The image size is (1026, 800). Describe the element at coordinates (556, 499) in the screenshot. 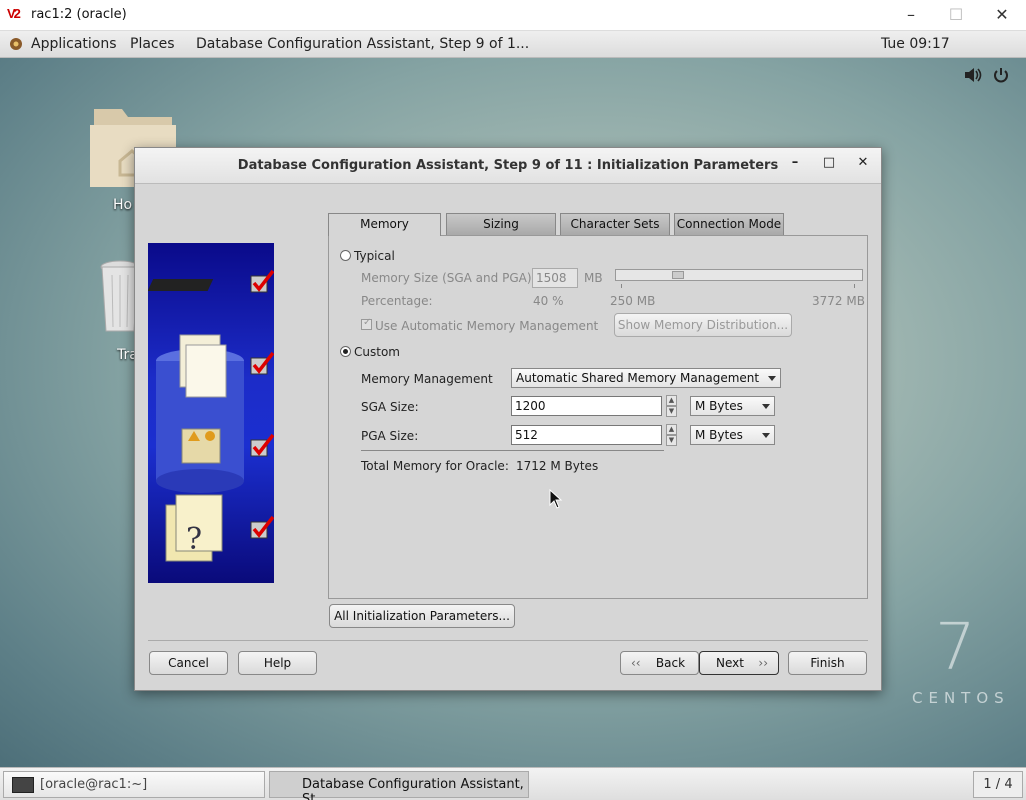

I see `mouse-cursor-icon` at that location.